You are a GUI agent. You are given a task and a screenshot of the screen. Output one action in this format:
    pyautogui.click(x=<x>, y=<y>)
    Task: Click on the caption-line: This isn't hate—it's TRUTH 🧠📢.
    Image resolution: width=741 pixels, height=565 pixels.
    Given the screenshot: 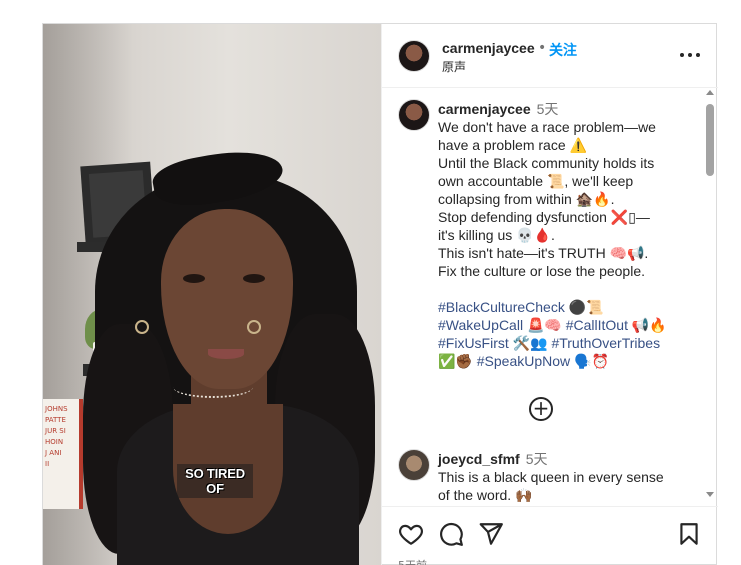 What is the action you would take?
    pyautogui.click(x=543, y=253)
    